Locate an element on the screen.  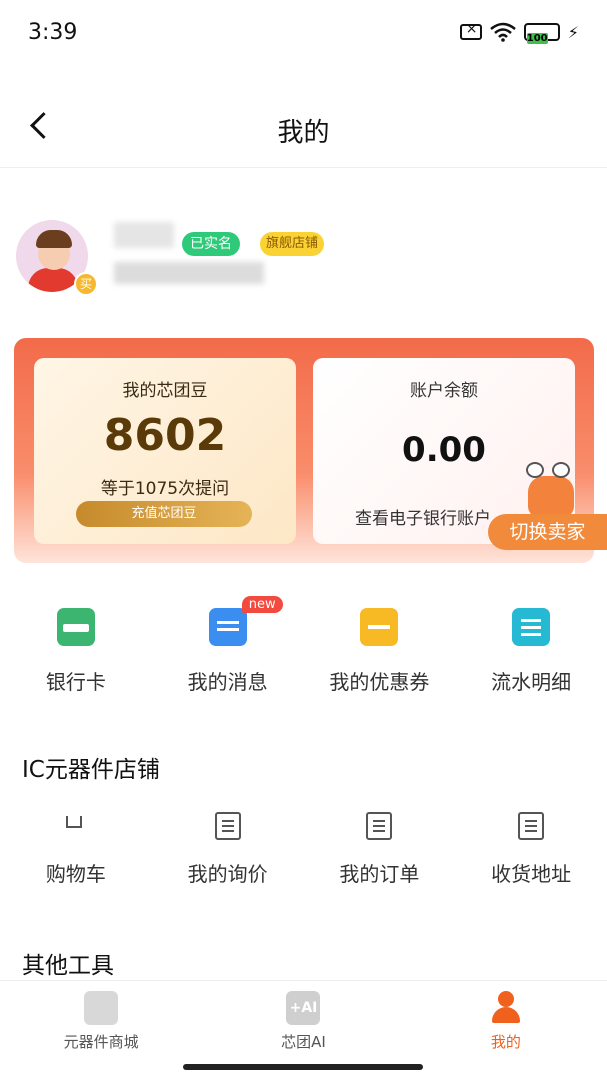
address-lines is located at coordinates (531, 821).